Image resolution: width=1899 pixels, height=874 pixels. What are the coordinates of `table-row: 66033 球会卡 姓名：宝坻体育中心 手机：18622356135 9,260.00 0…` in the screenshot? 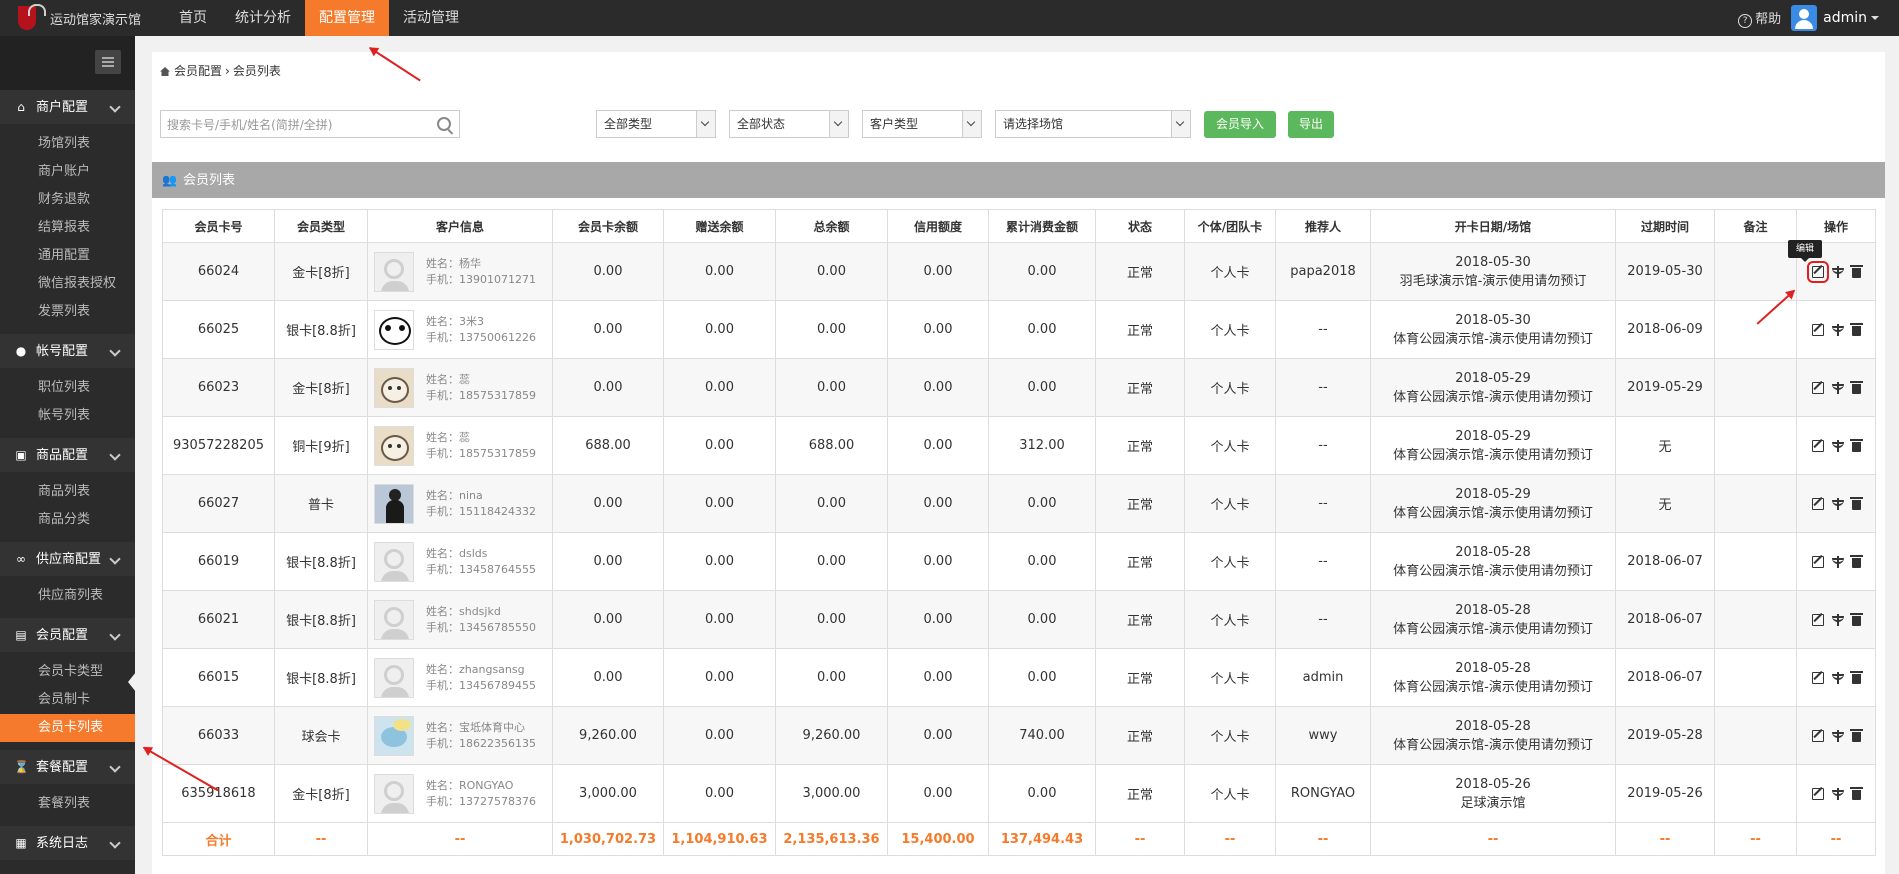 It's located at (1019, 735).